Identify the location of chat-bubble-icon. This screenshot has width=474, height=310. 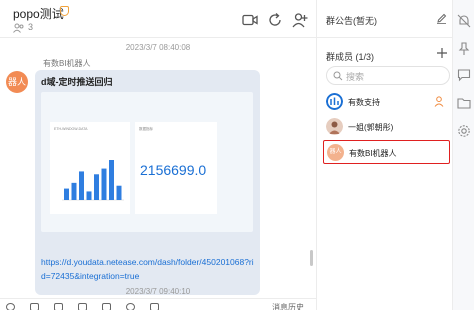
(464, 75).